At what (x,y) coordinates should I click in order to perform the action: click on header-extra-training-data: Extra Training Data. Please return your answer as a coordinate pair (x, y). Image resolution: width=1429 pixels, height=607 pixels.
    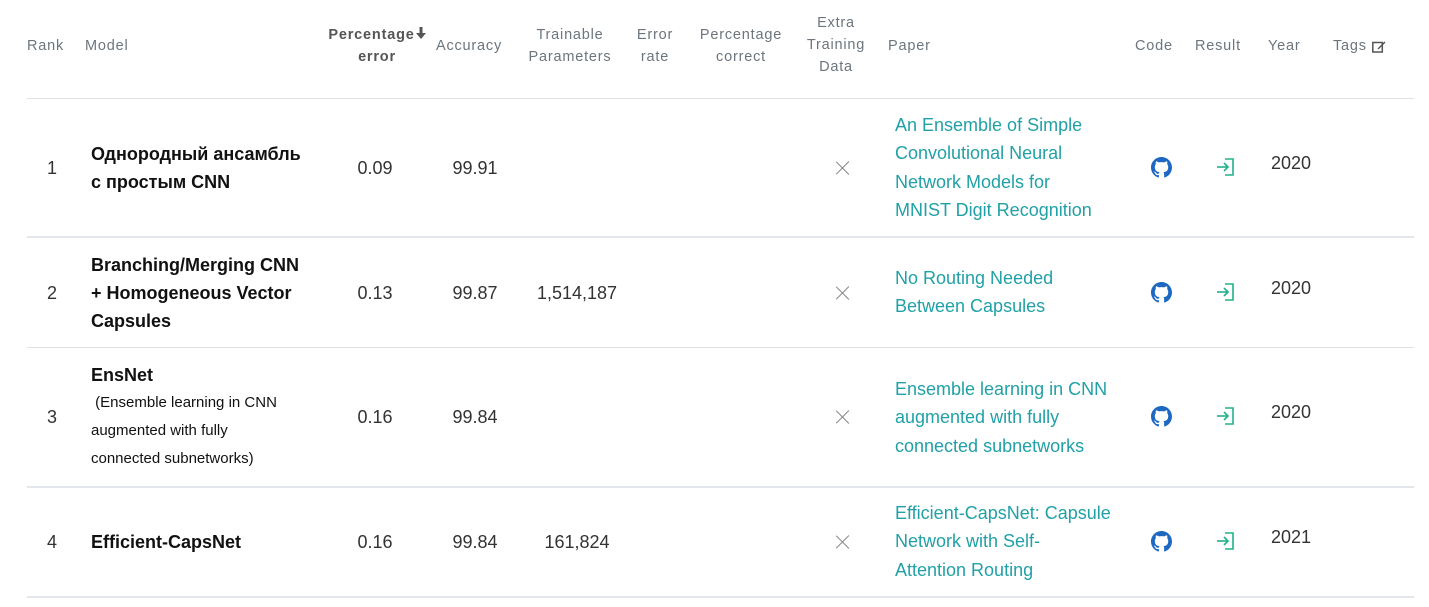
    Looking at the image, I should click on (836, 45).